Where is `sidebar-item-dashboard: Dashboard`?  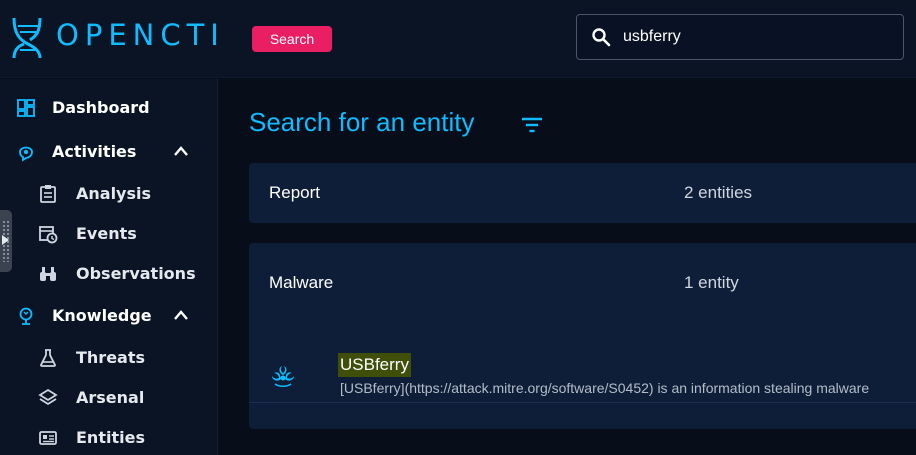
sidebar-item-dashboard: Dashboard is located at coordinates (108, 108).